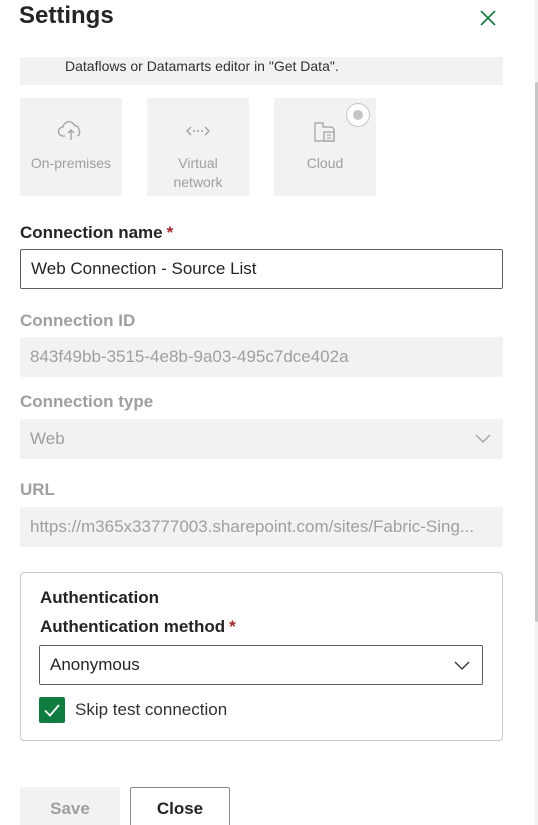 This screenshot has width=538, height=825. I want to click on gateway-option-virtual-network: Virtual network, so click(198, 147).